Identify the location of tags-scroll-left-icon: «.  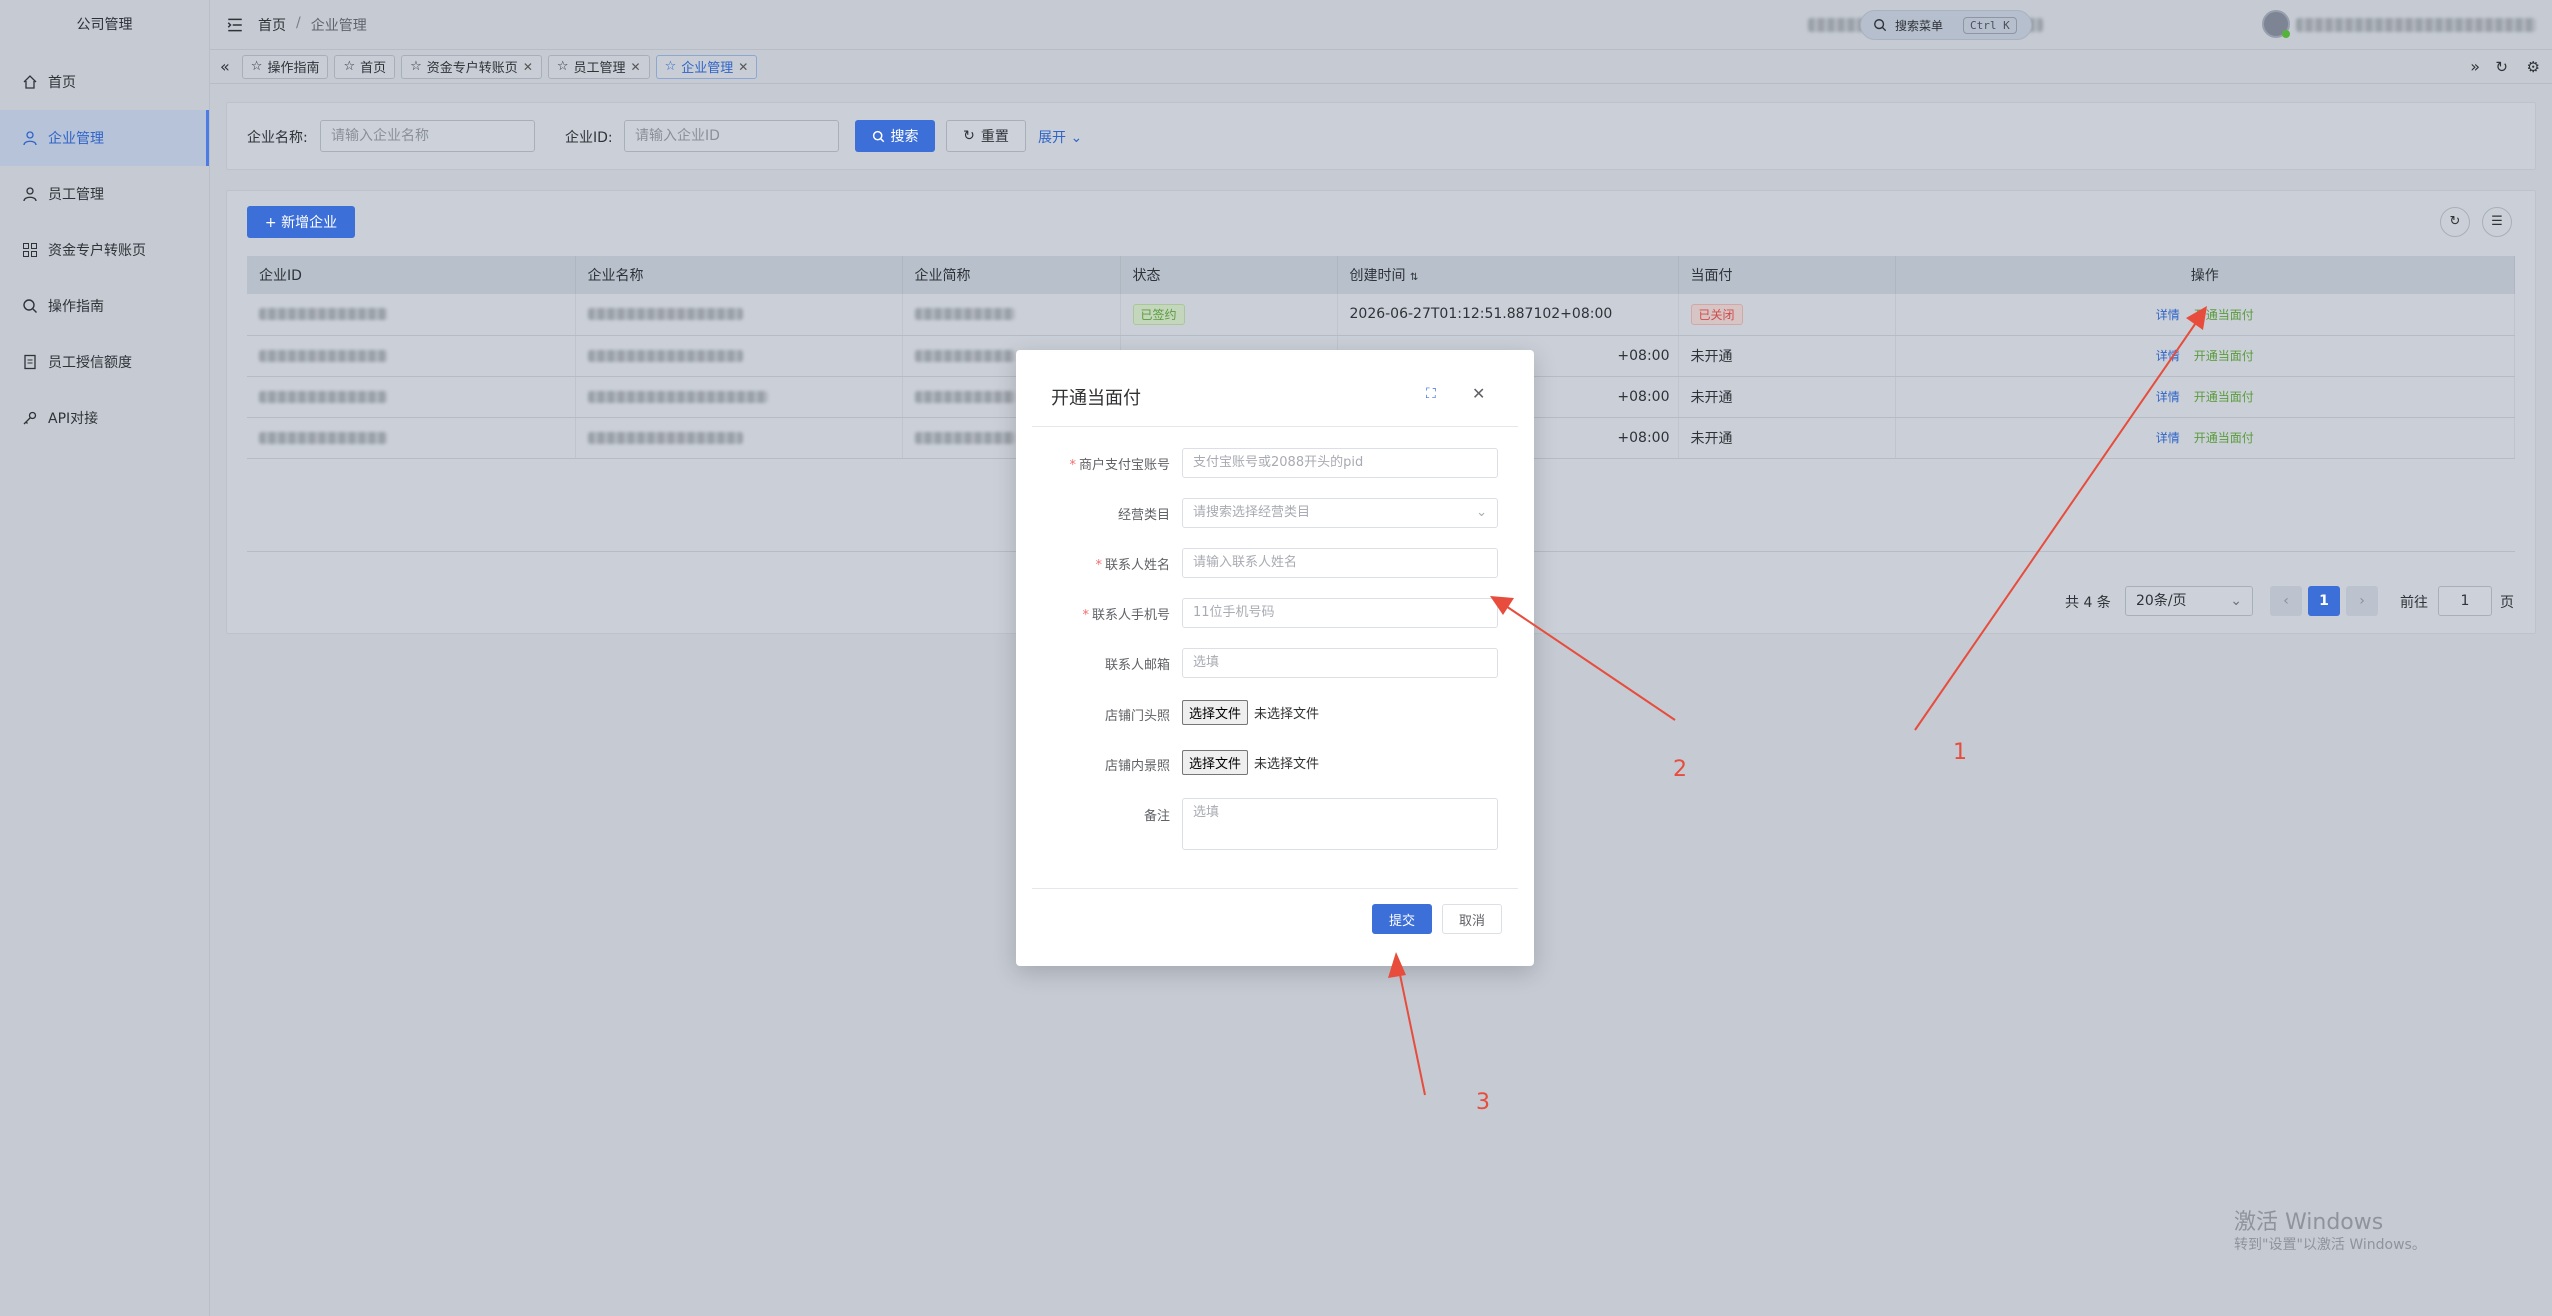
(225, 66).